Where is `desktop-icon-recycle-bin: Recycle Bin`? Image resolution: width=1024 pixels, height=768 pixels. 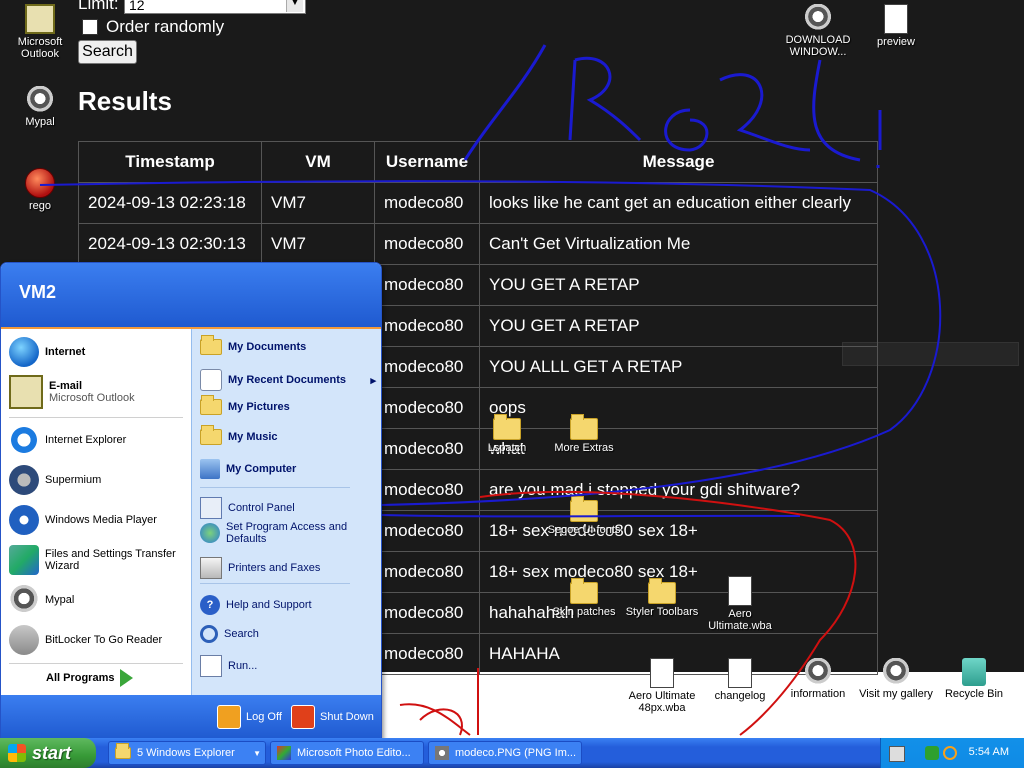 desktop-icon-recycle-bin: Recycle Bin is located at coordinates (974, 679).